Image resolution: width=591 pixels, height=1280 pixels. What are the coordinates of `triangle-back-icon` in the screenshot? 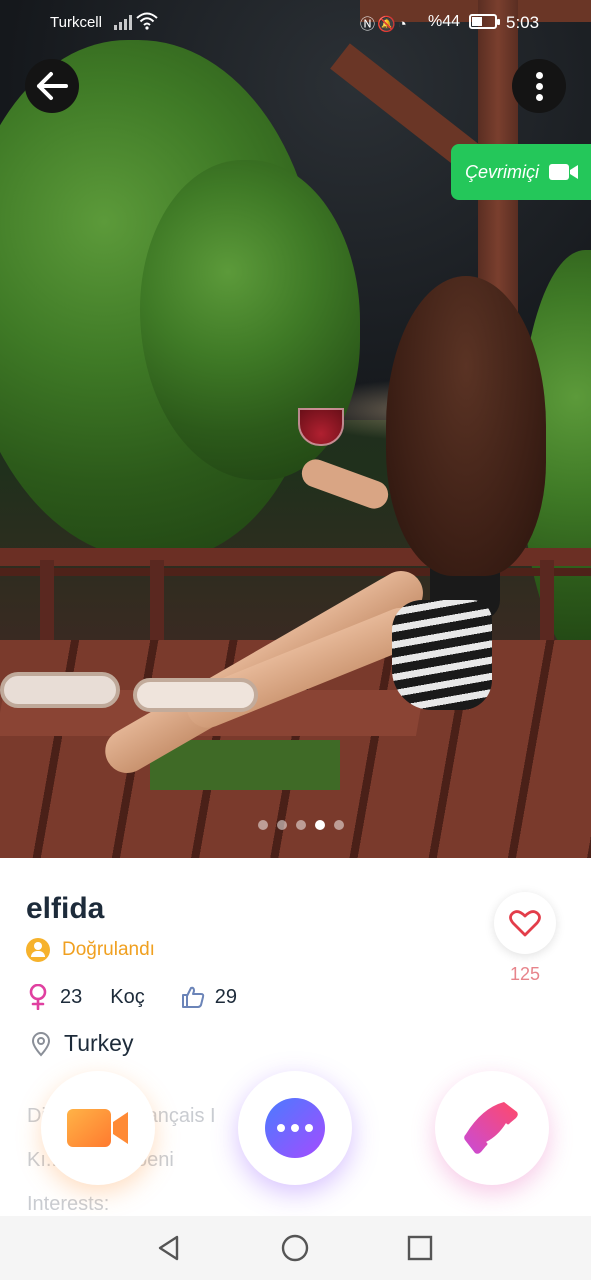 It's located at (168, 1248).